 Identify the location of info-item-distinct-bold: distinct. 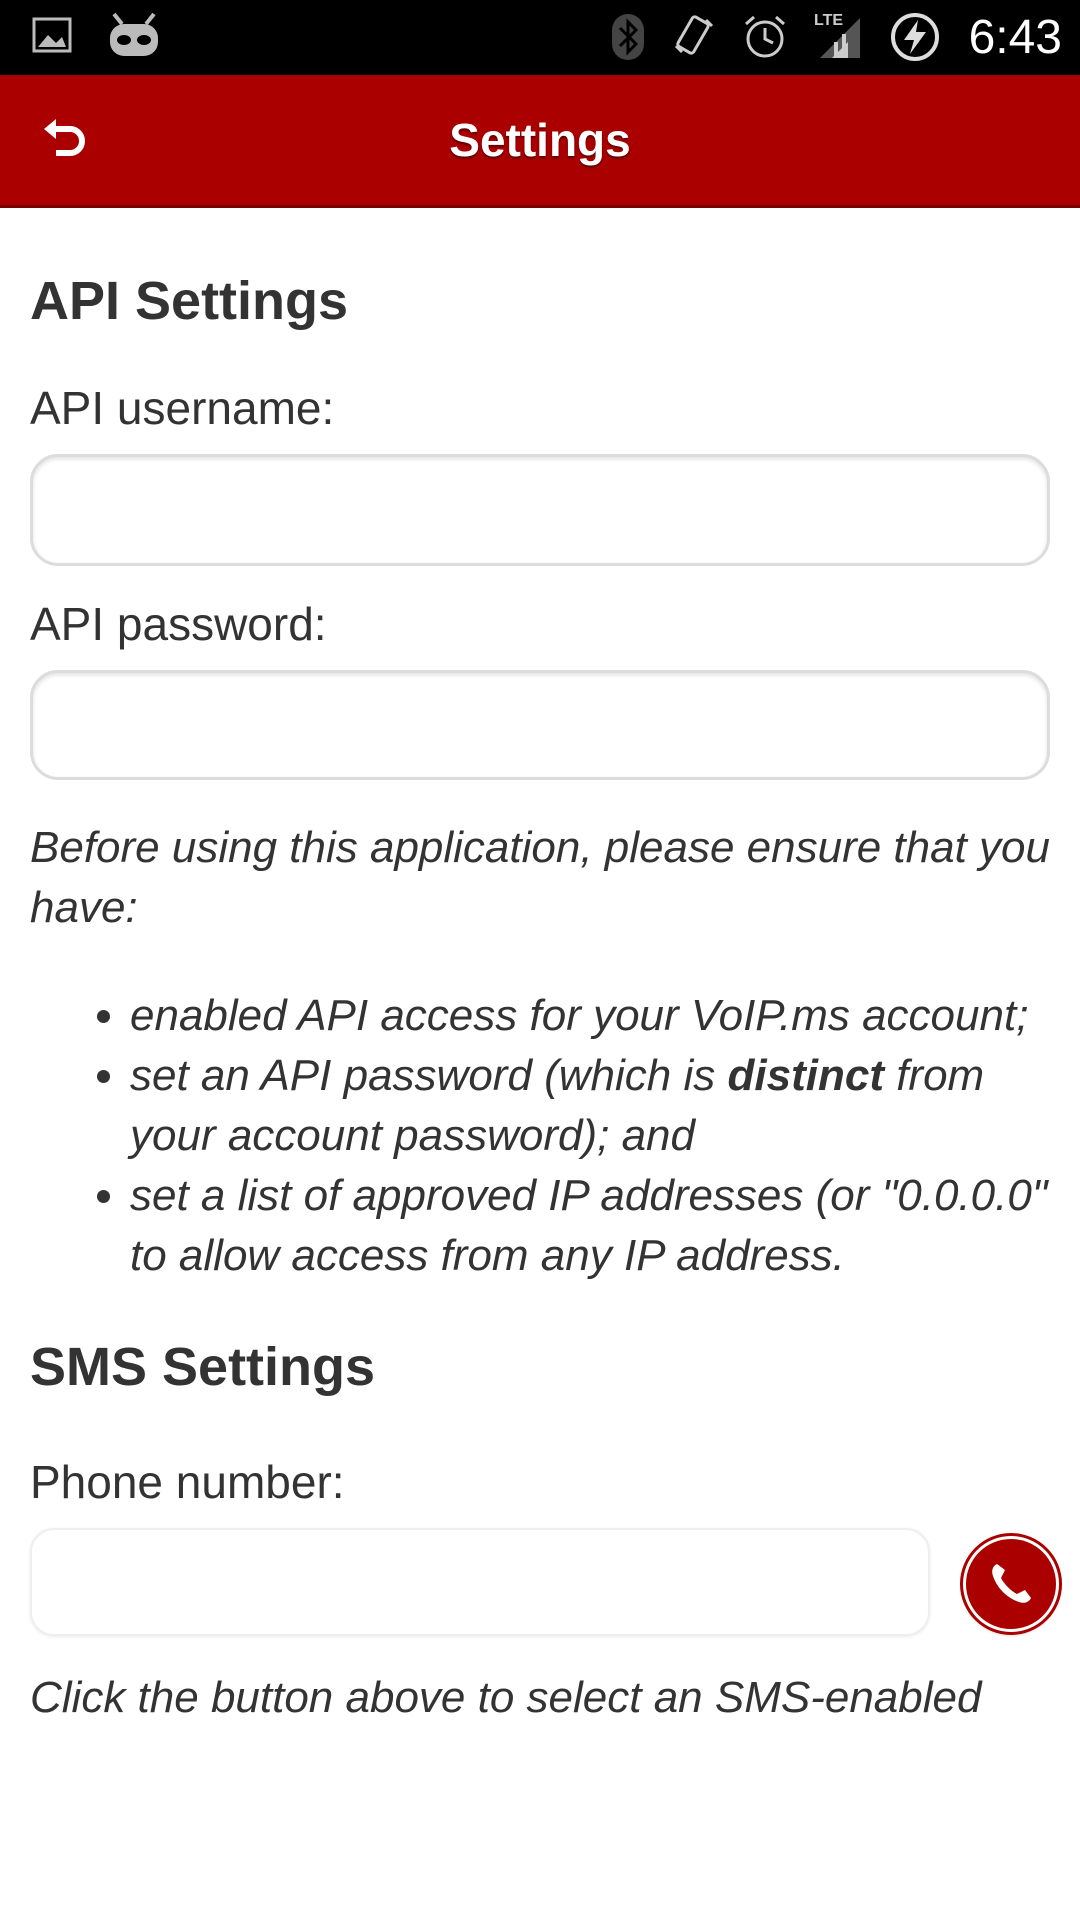
(805, 1075).